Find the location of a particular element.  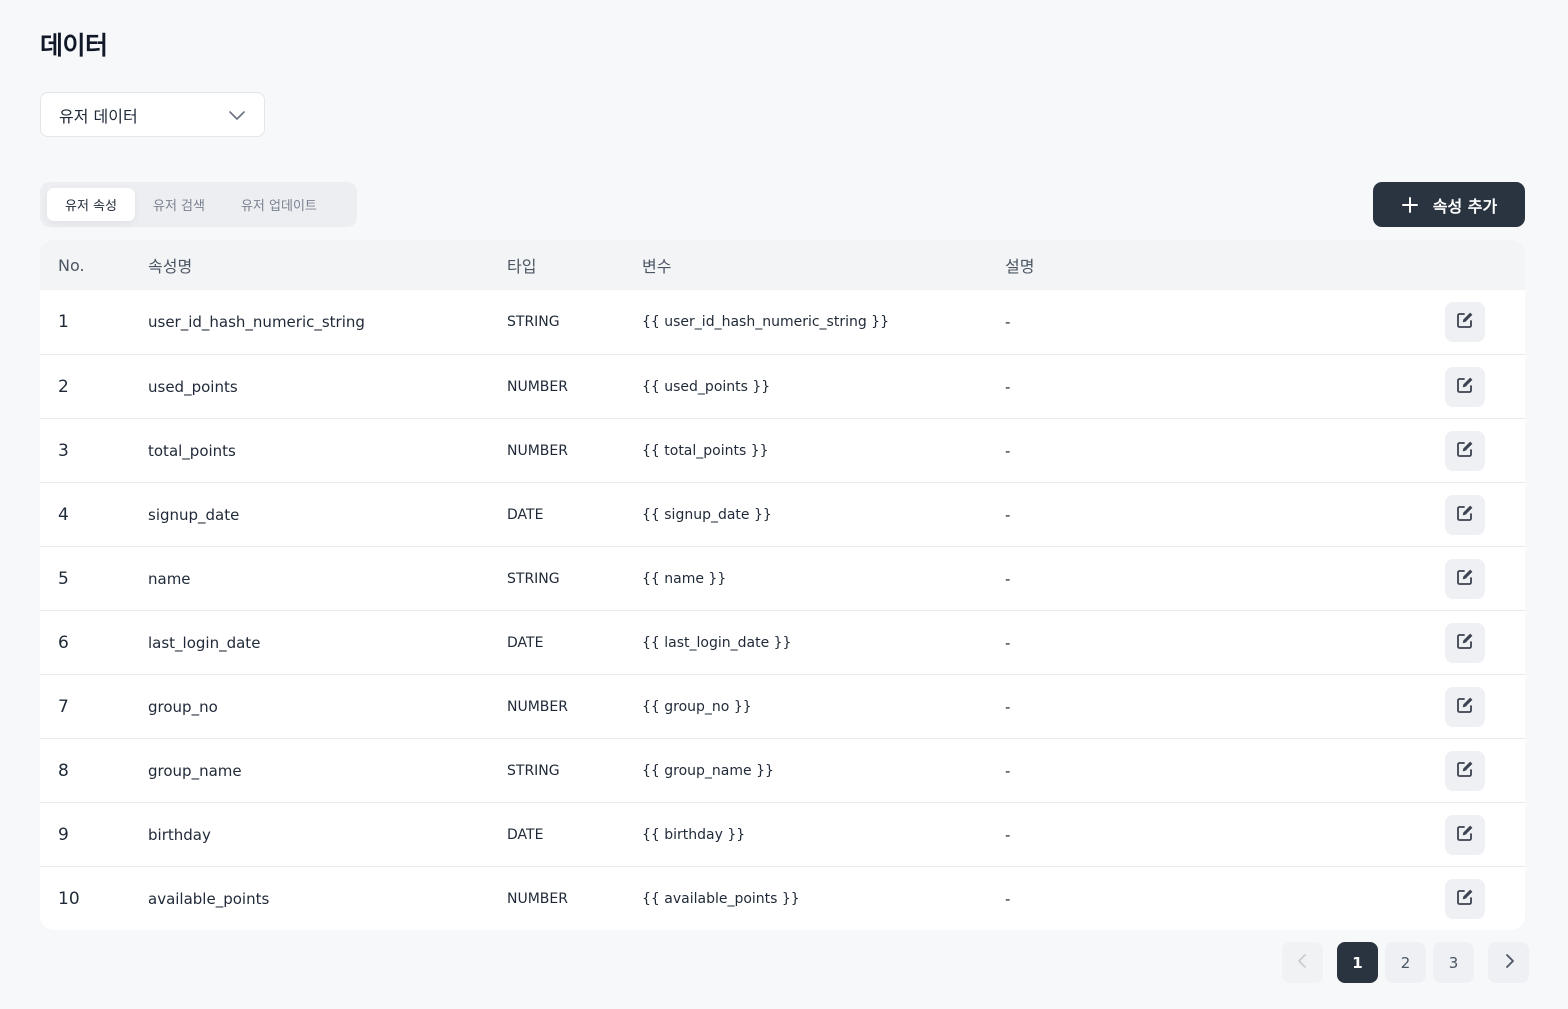

cell-name: used_points is located at coordinates (193, 386).